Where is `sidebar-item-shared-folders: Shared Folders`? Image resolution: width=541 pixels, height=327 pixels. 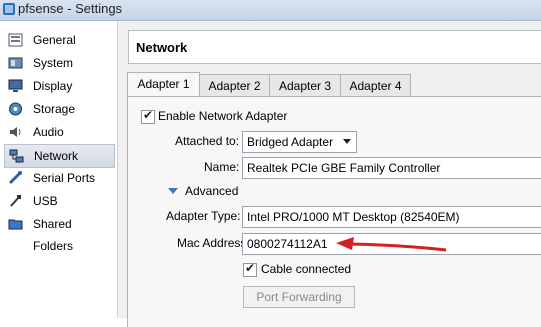 sidebar-item-shared-folders: Shared Folders is located at coordinates (59, 233).